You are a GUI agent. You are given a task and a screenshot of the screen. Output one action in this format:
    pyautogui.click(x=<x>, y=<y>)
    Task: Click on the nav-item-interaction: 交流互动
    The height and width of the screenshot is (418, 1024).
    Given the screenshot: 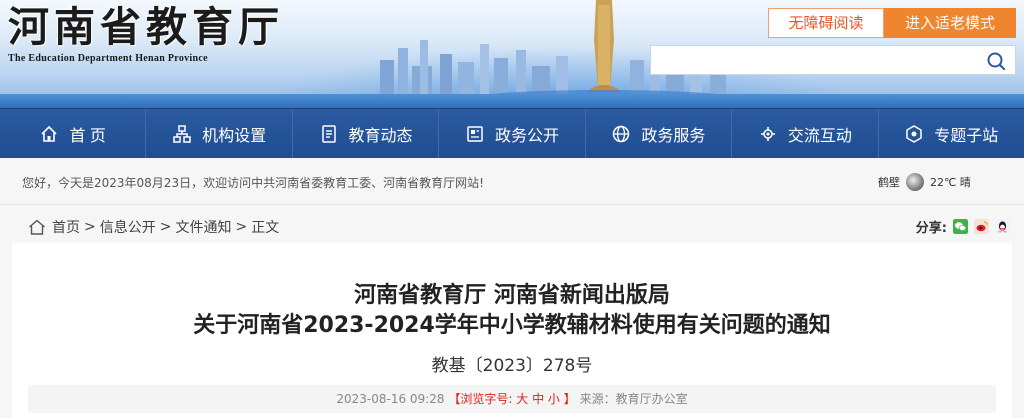 What is the action you would take?
    pyautogui.click(x=805, y=133)
    